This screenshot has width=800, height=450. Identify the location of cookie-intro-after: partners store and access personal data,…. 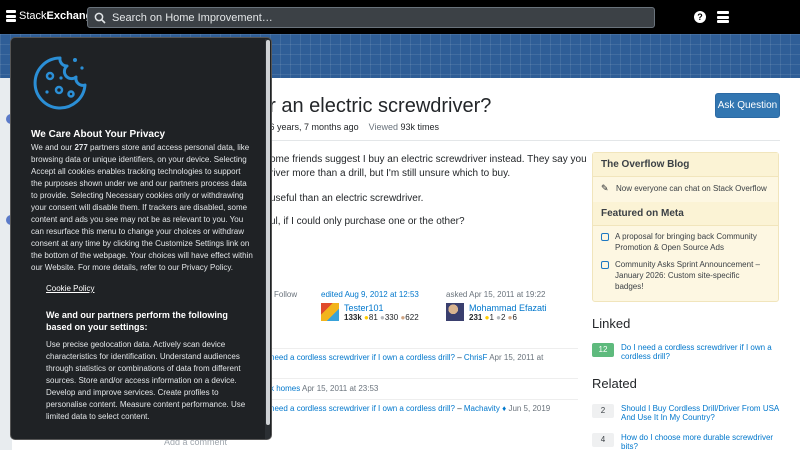
(142, 207).